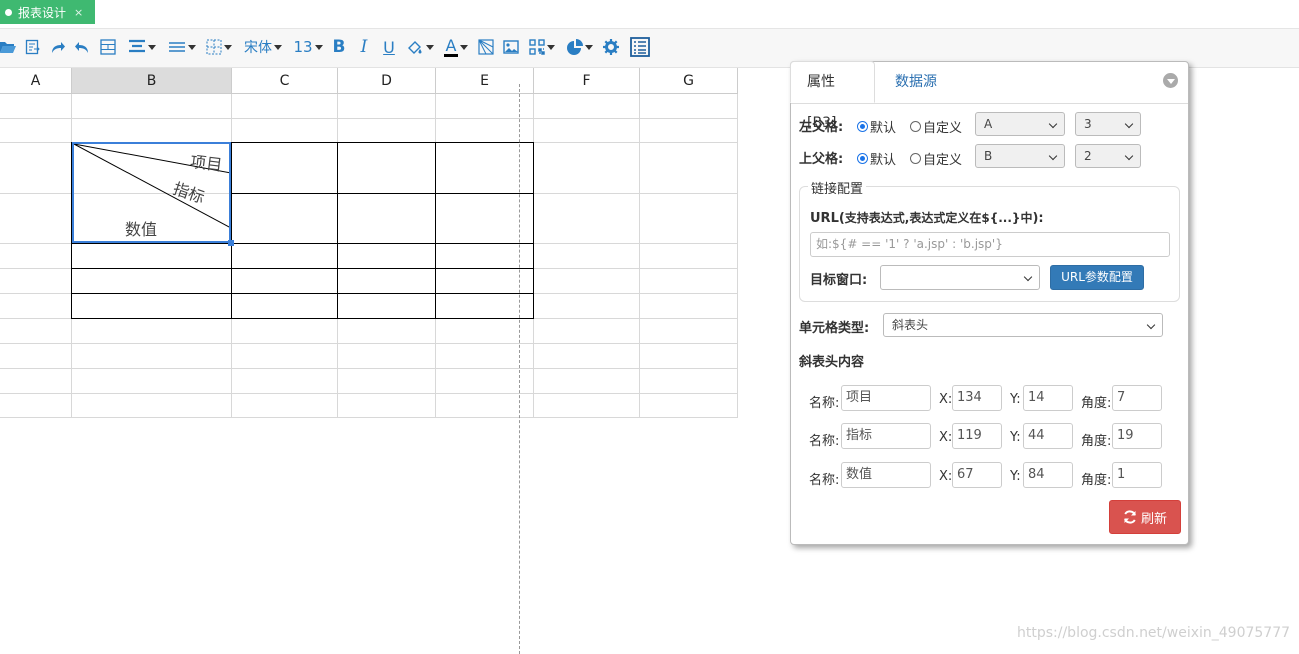 This screenshot has height=654, width=1299. Describe the element at coordinates (1048, 436) in the screenshot. I see `y-input: 44` at that location.